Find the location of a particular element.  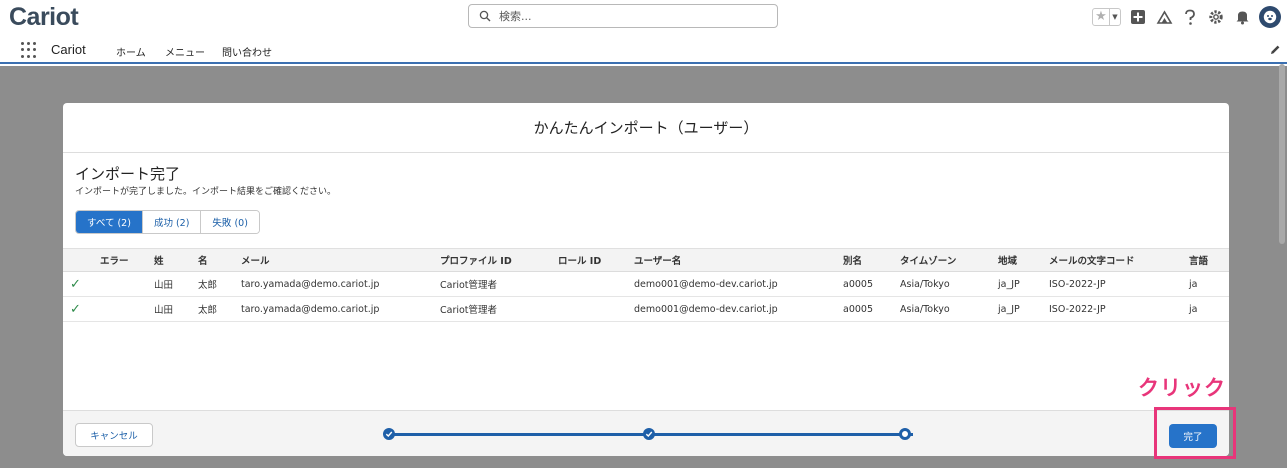

global-header: Cariot 検索... ★ ▼ is located at coordinates (643, 18).